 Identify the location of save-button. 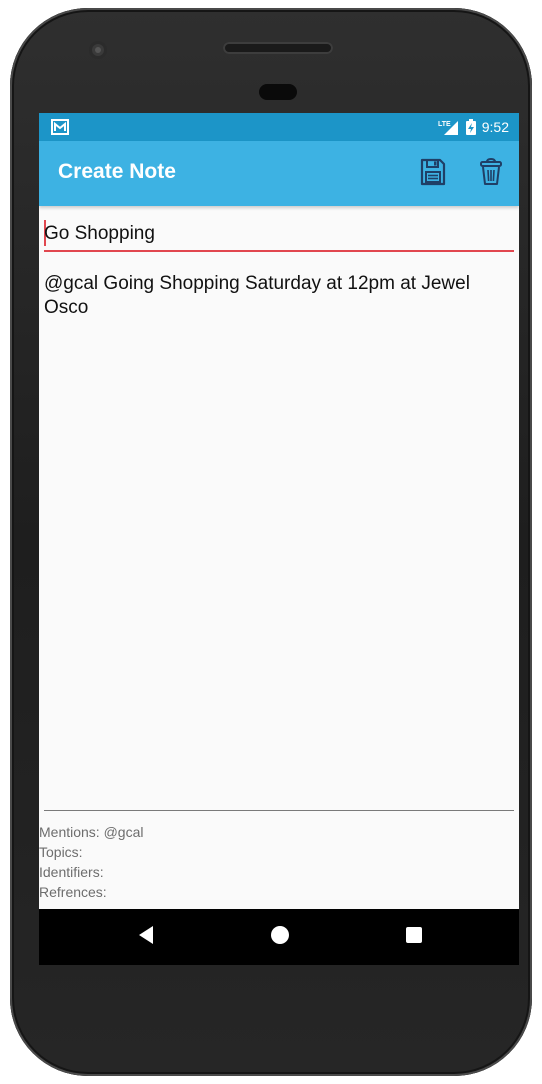
(433, 174).